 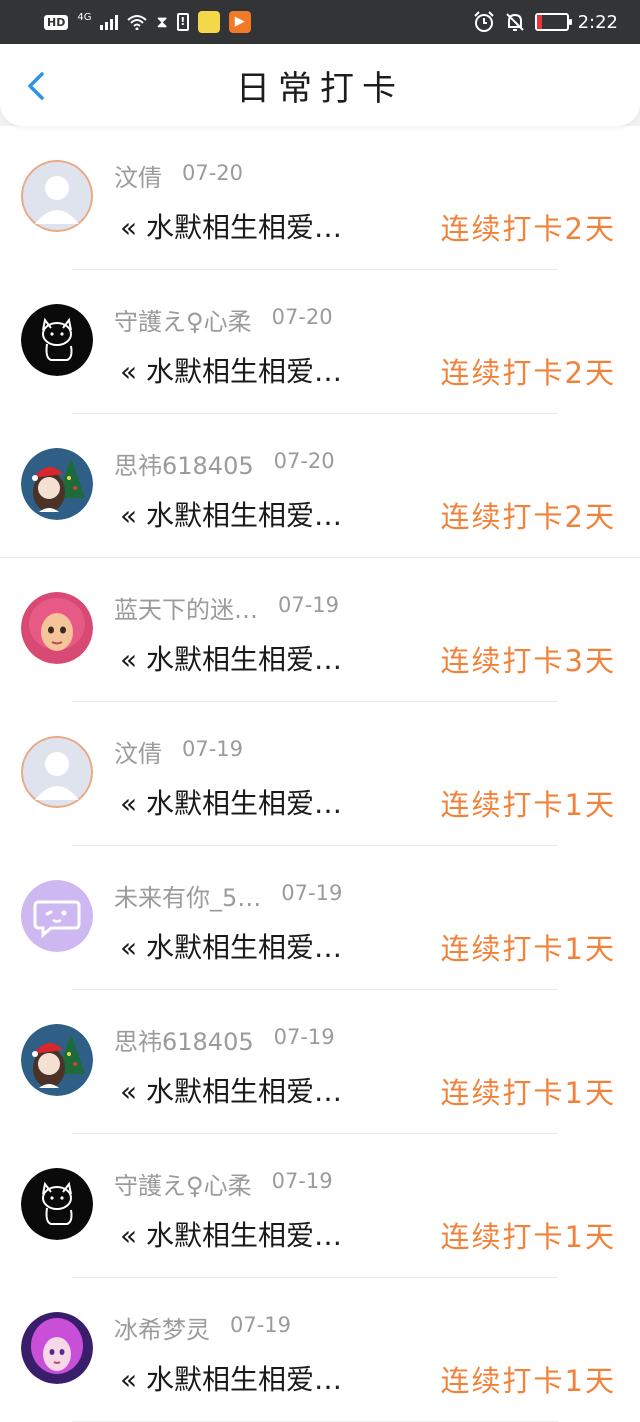 I want to click on checkin-row: 蓝天下的迷… 07-19 « 水默相生相爱… 连续打卡3天, so click(x=320, y=630).